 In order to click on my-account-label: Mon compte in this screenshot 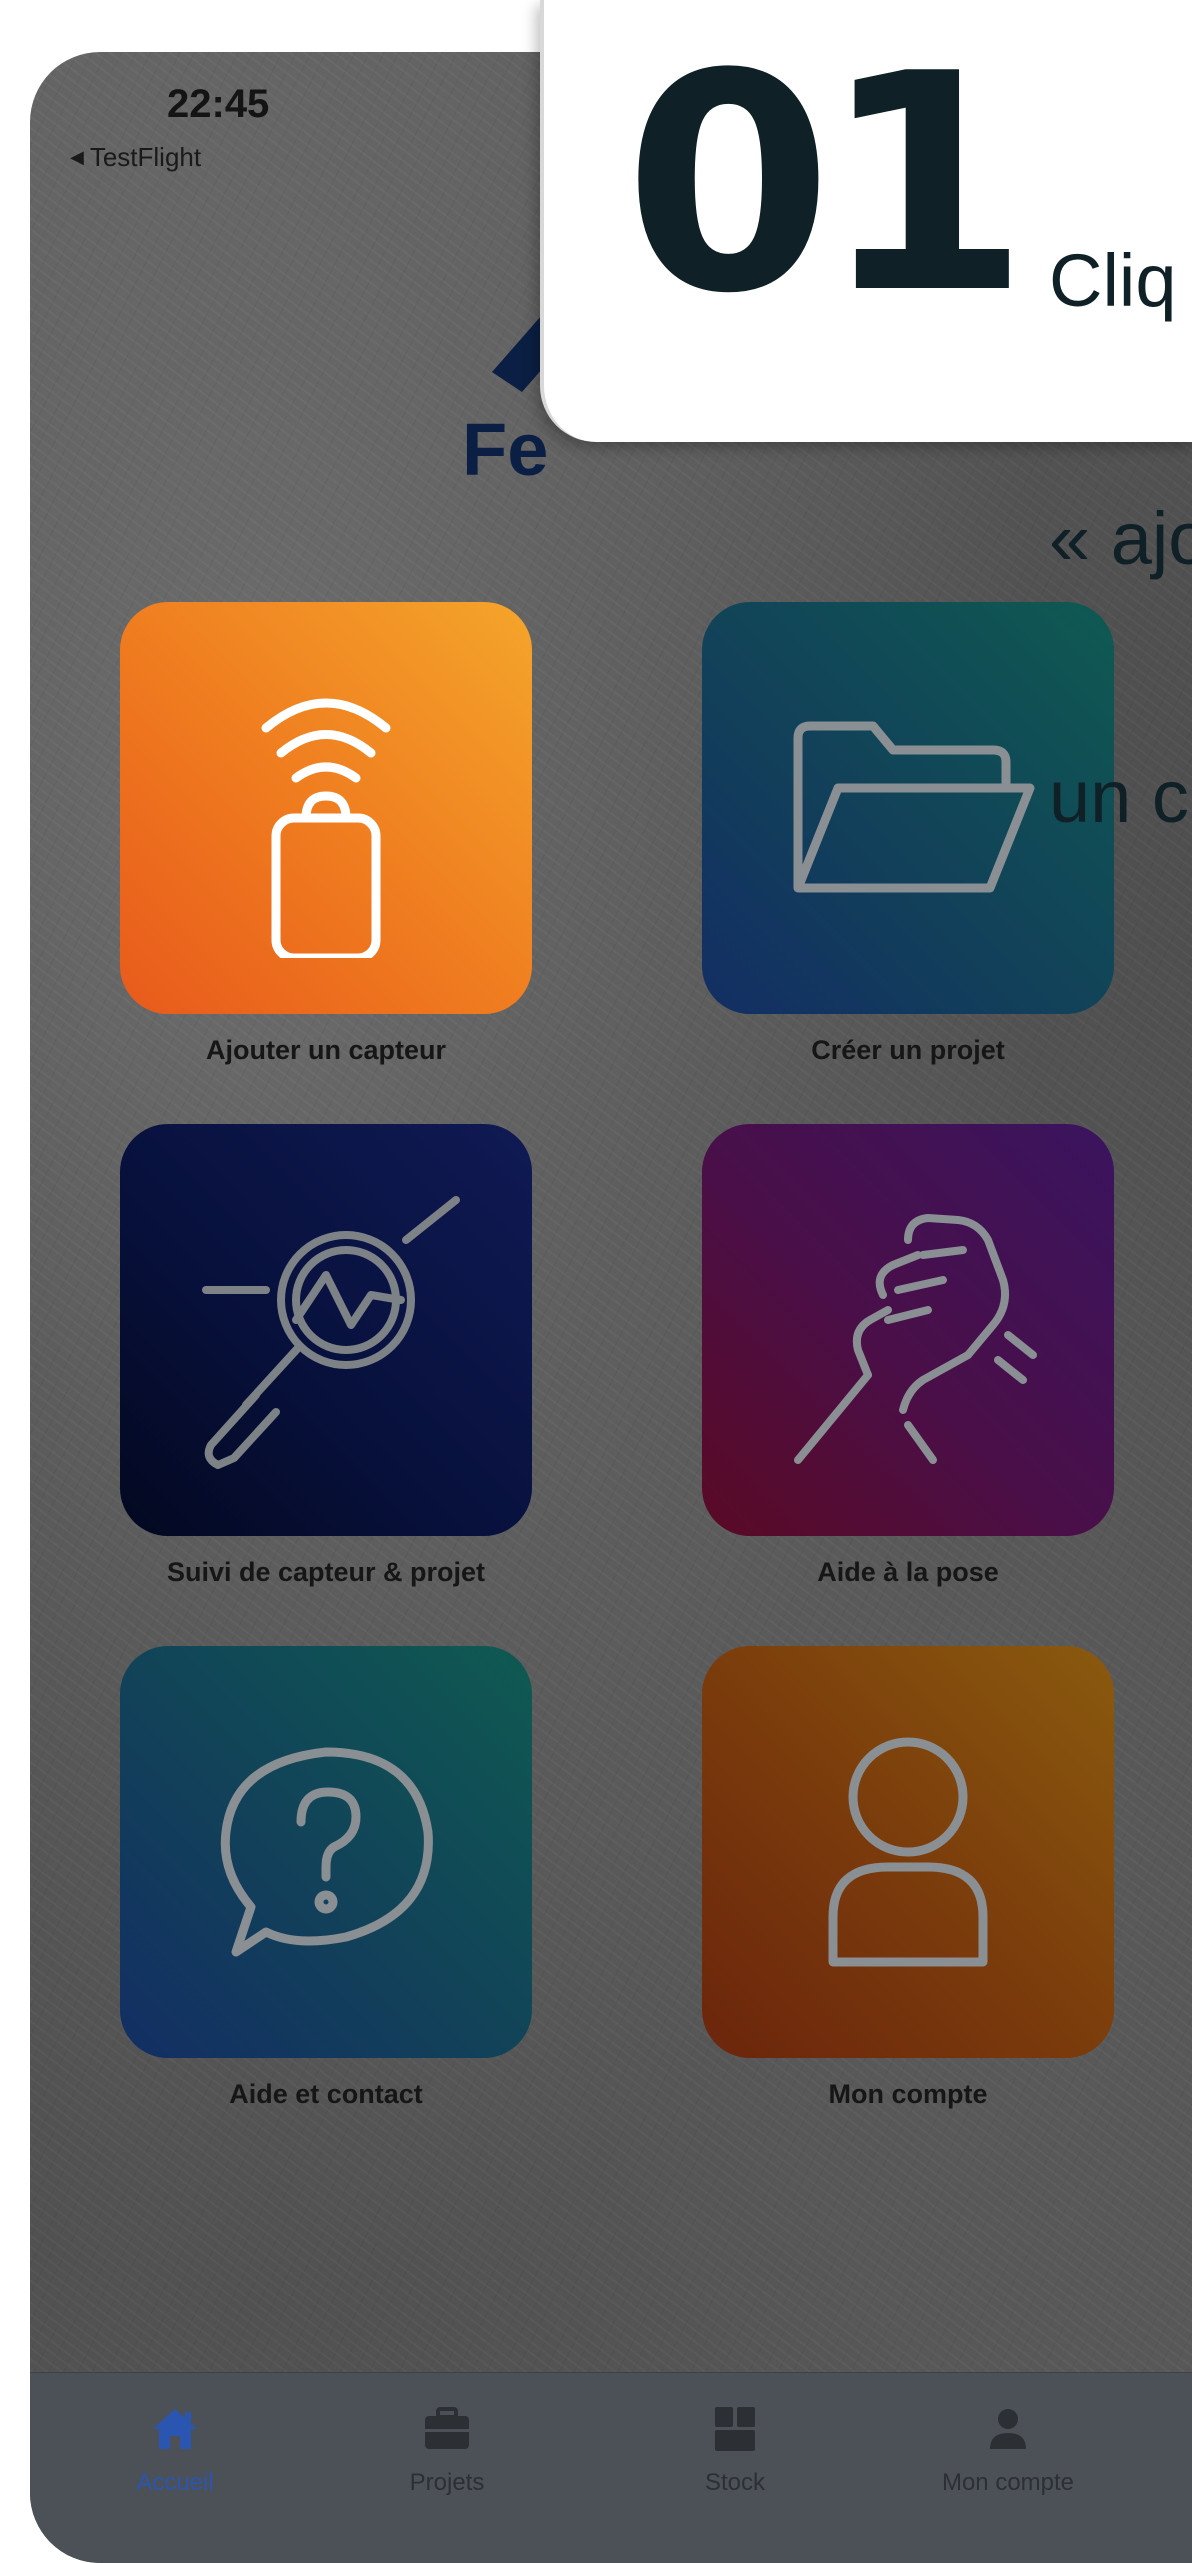, I will do `click(908, 2094)`.